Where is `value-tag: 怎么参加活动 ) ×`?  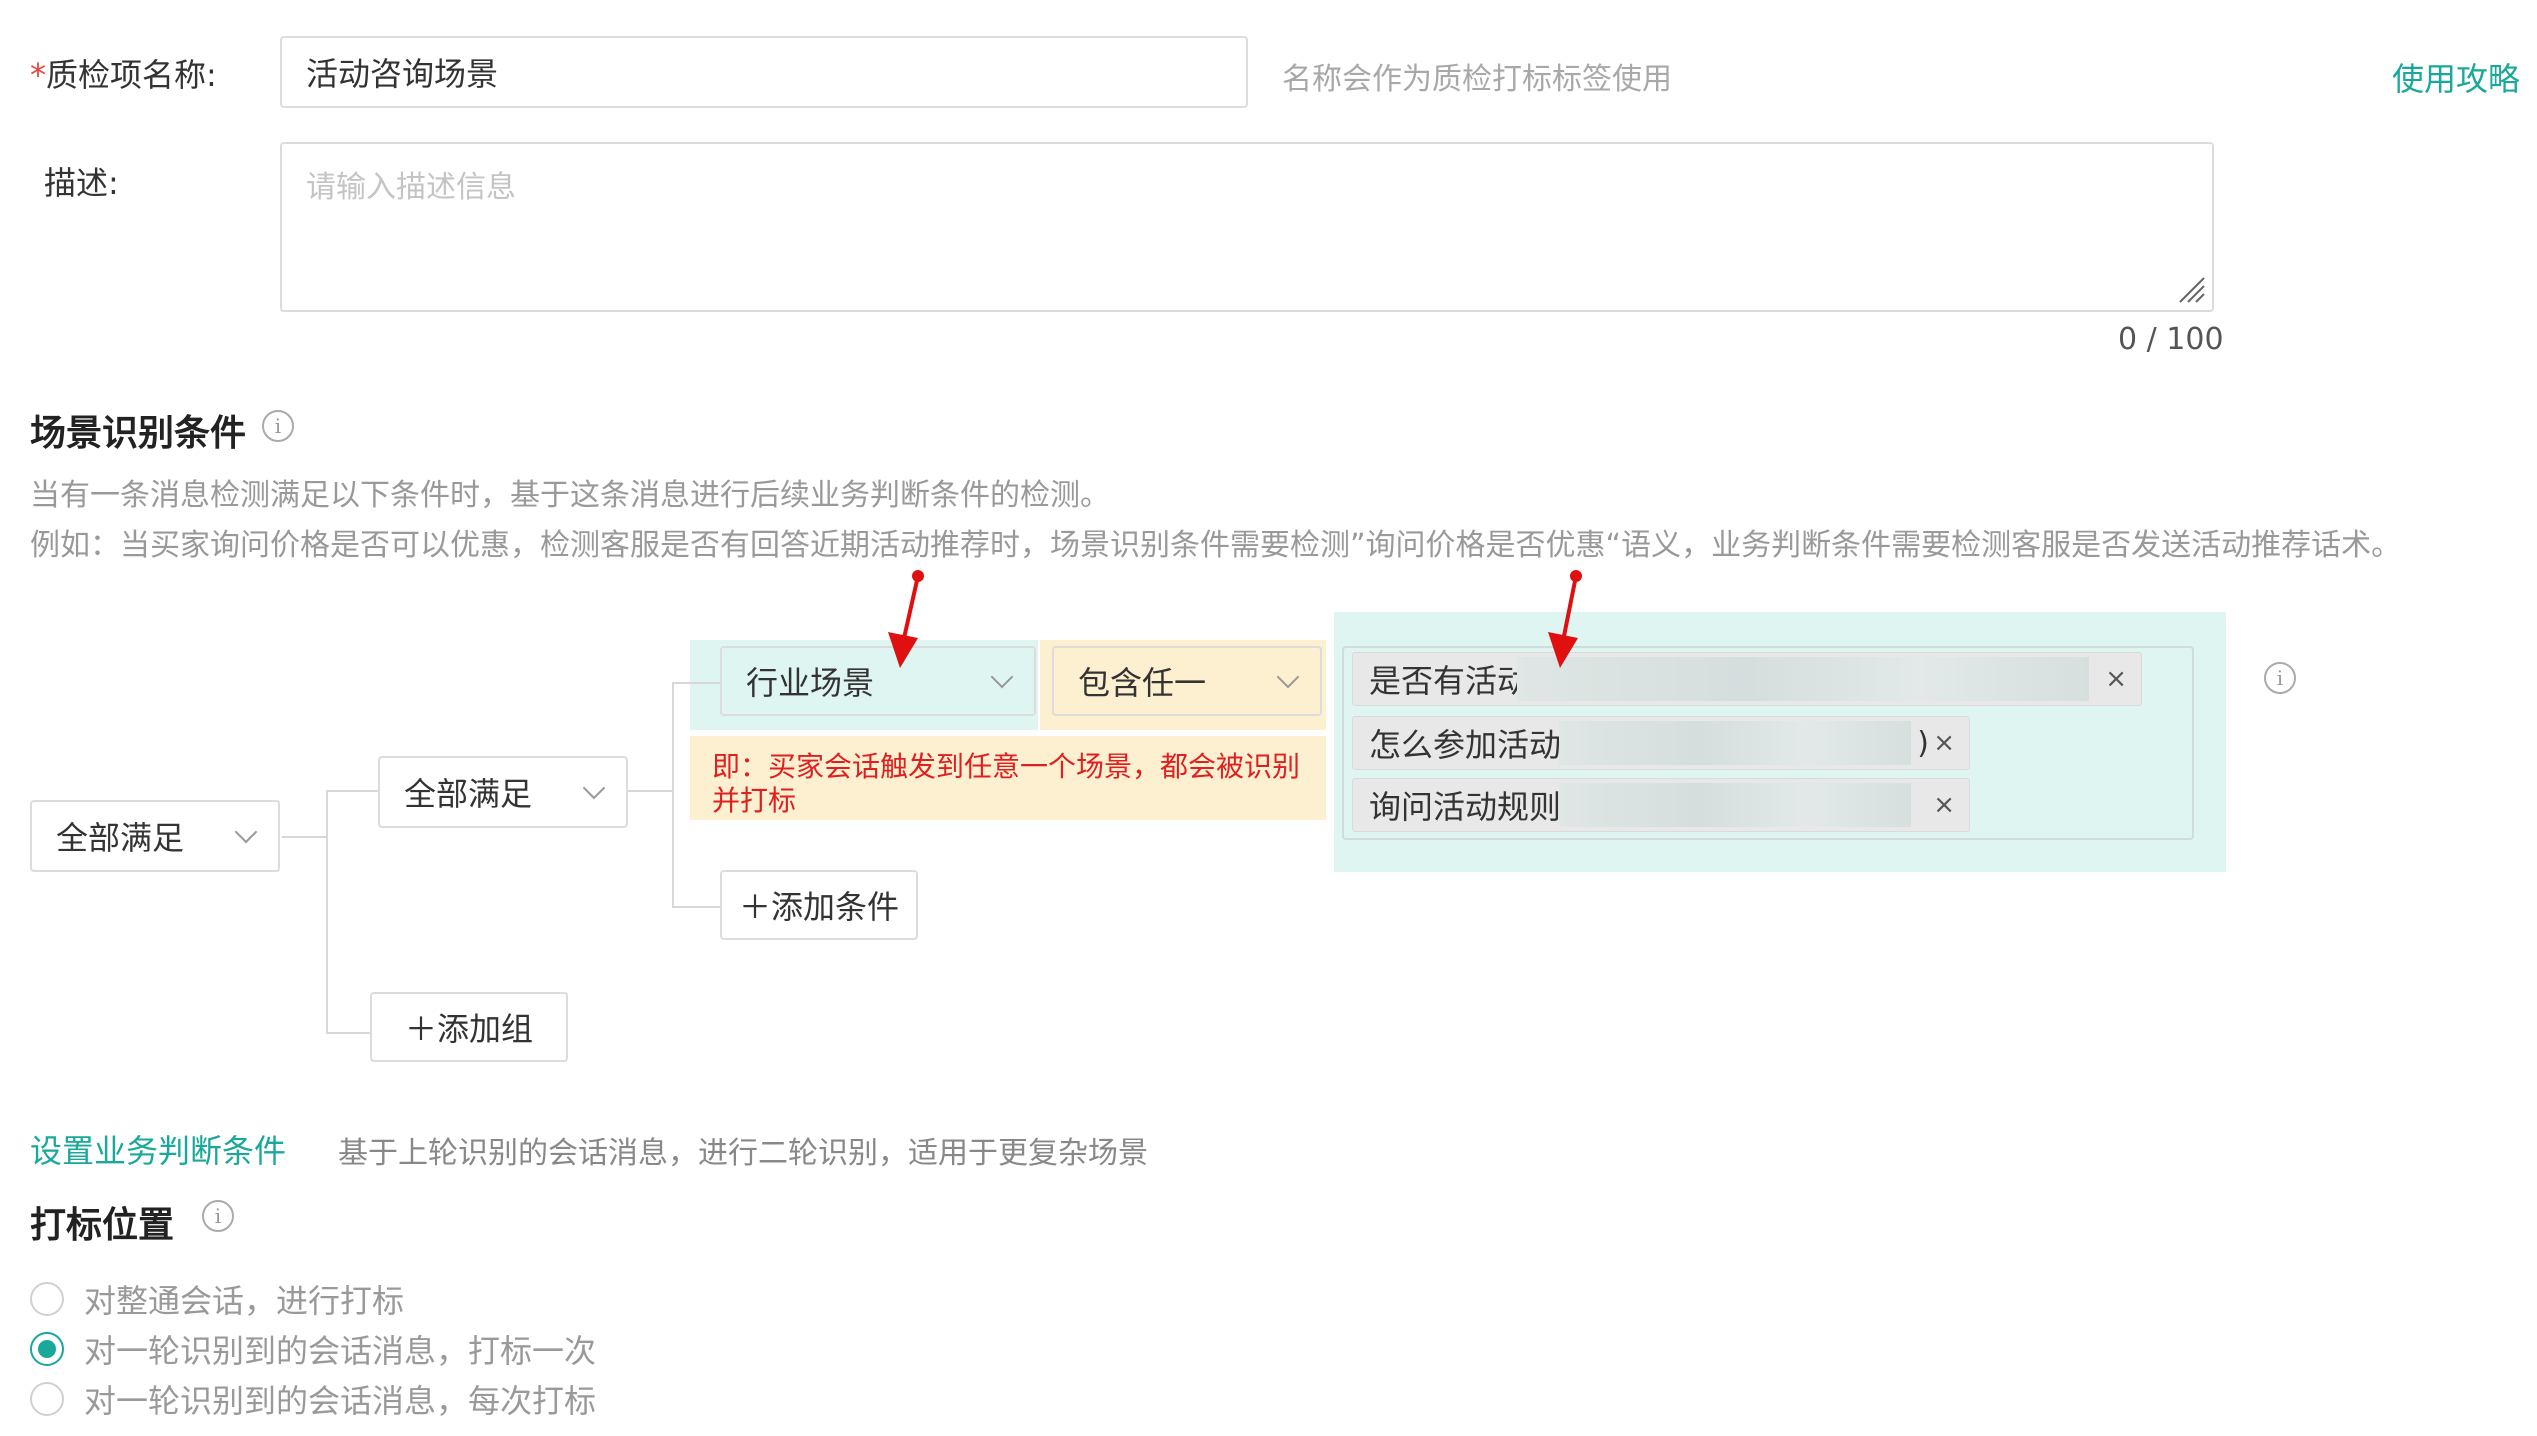 value-tag: 怎么参加活动 ) × is located at coordinates (1661, 743).